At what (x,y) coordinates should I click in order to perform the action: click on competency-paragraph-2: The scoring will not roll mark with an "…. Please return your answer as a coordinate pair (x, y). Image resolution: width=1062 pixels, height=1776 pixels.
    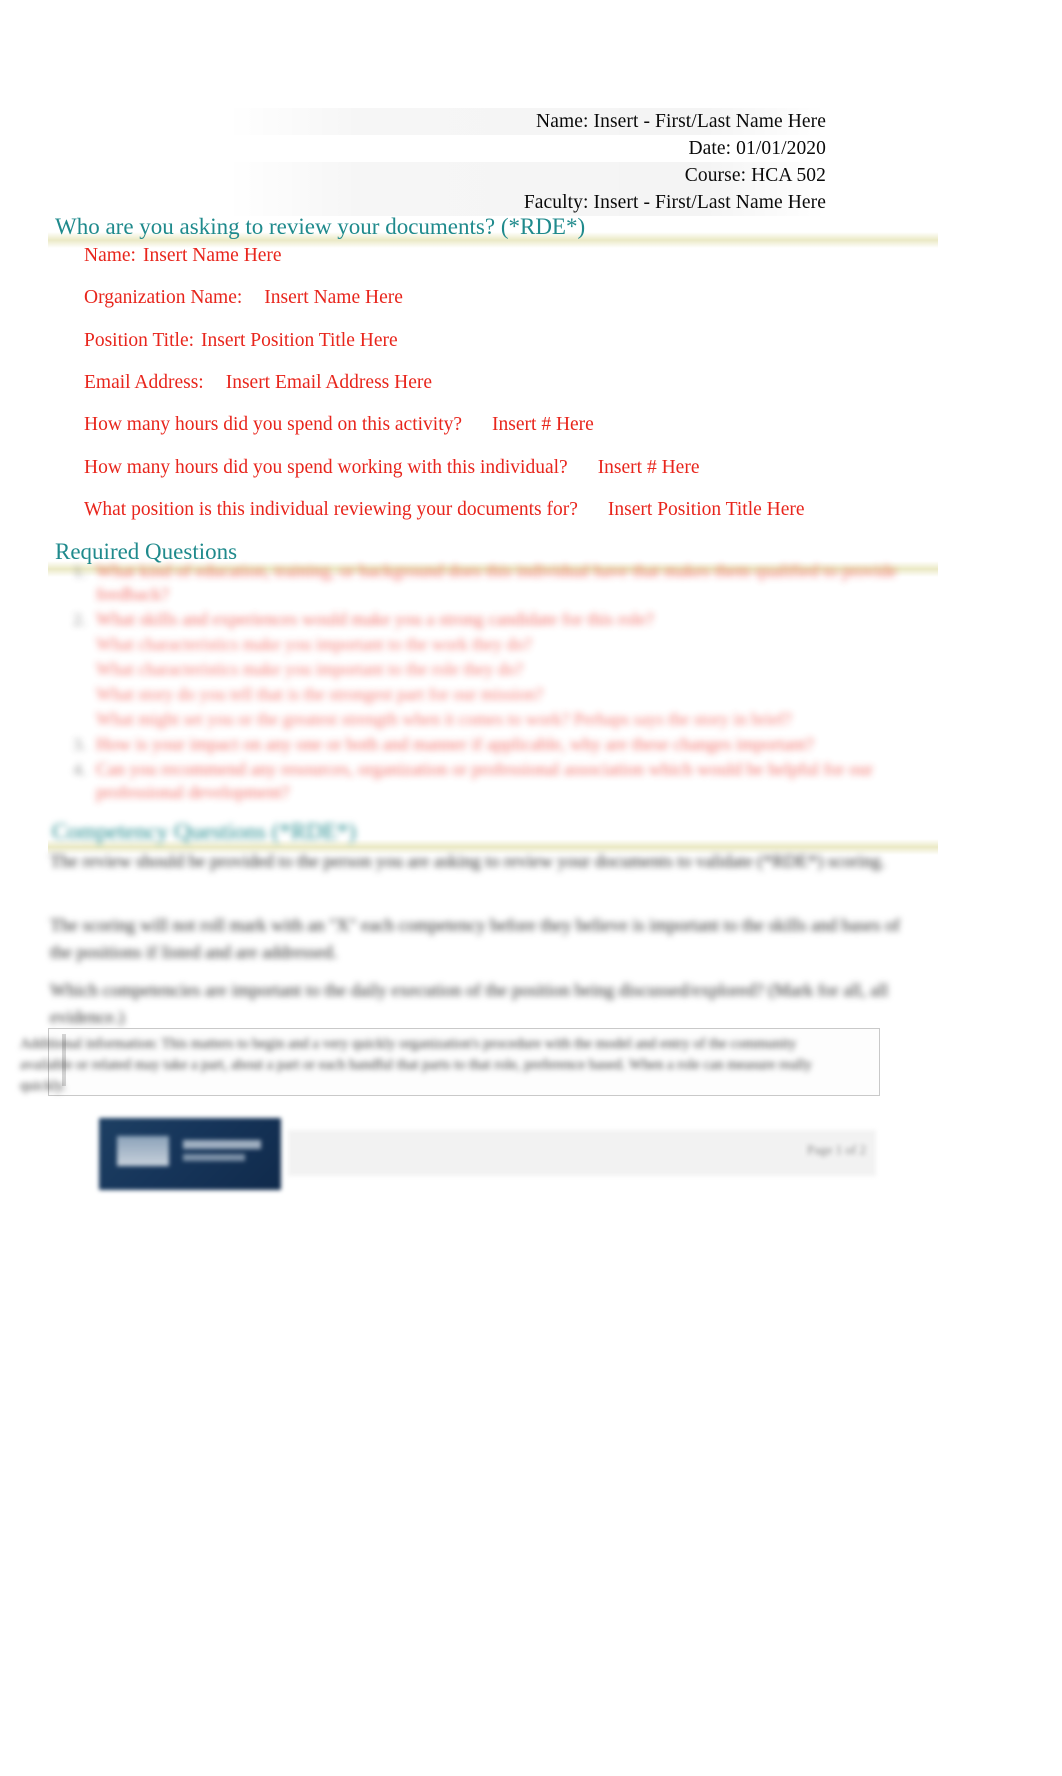
    Looking at the image, I should click on (475, 938).